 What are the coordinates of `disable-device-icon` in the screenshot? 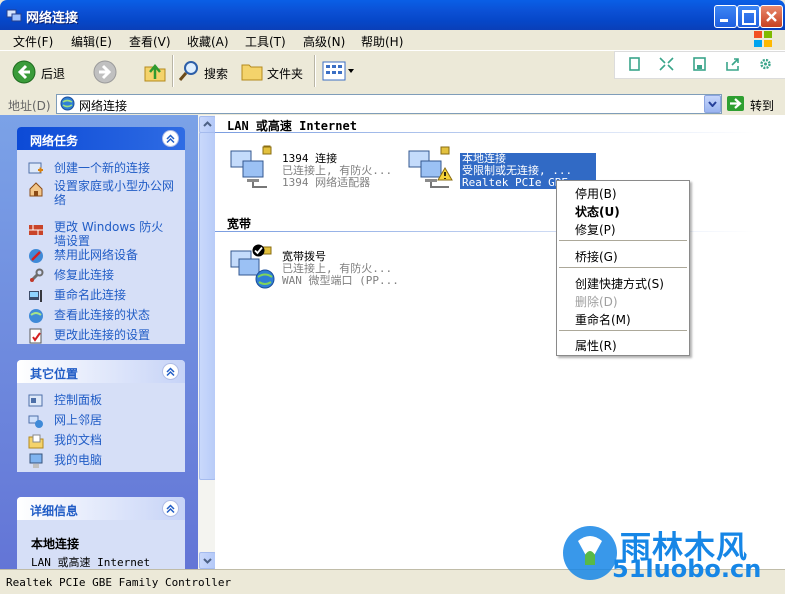 It's located at (36, 256).